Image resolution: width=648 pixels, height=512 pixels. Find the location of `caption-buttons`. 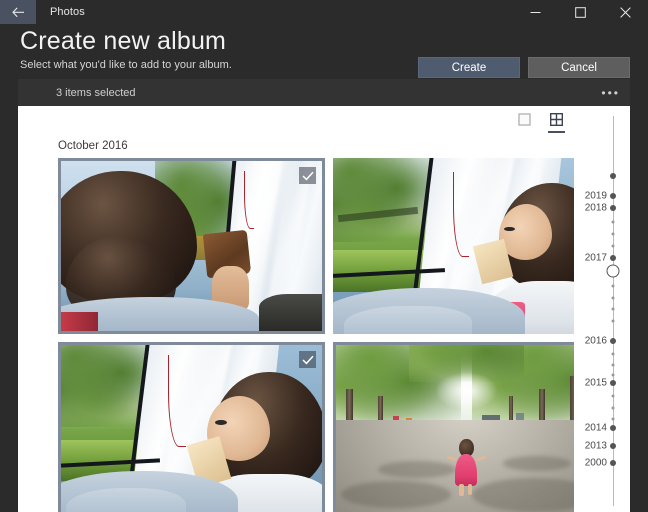

caption-buttons is located at coordinates (580, 12).